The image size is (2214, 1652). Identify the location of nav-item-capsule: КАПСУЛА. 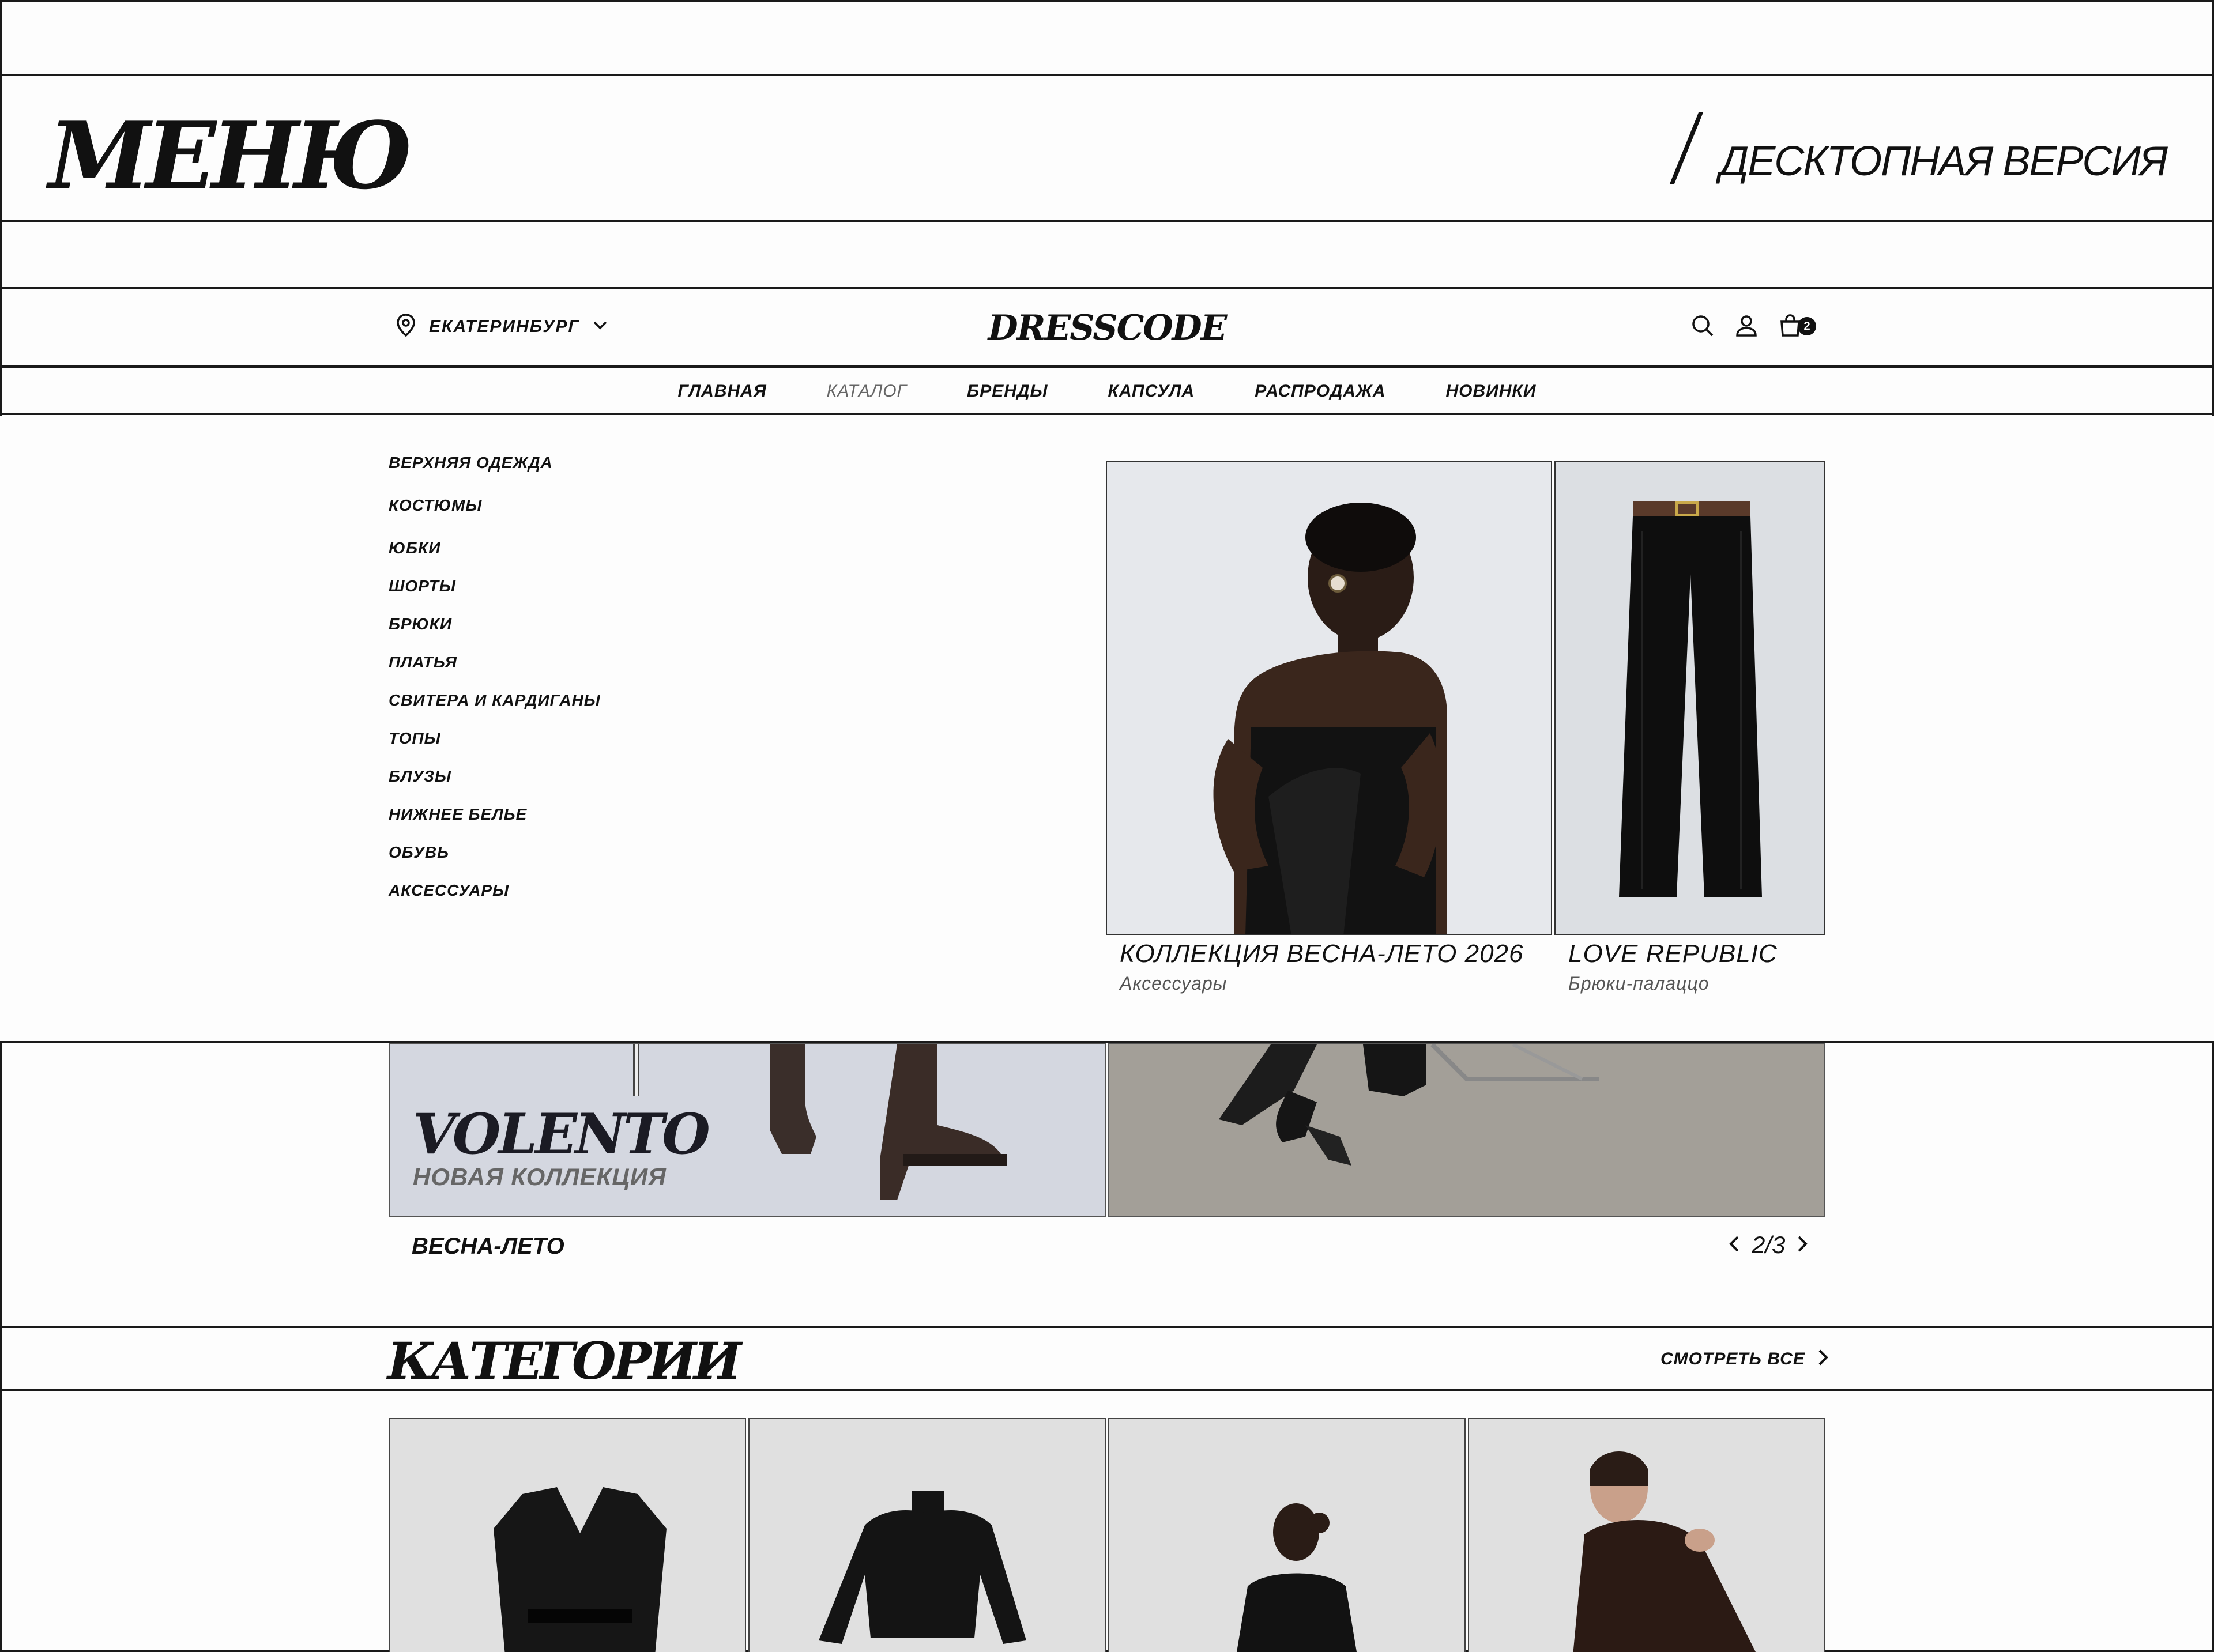
(1151, 391).